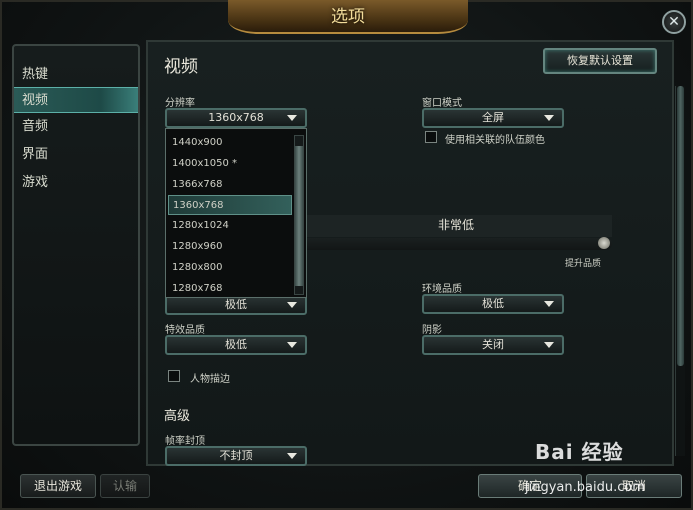 The height and width of the screenshot is (510, 693). I want to click on raise-quality-hint: 提升品质, so click(583, 264).